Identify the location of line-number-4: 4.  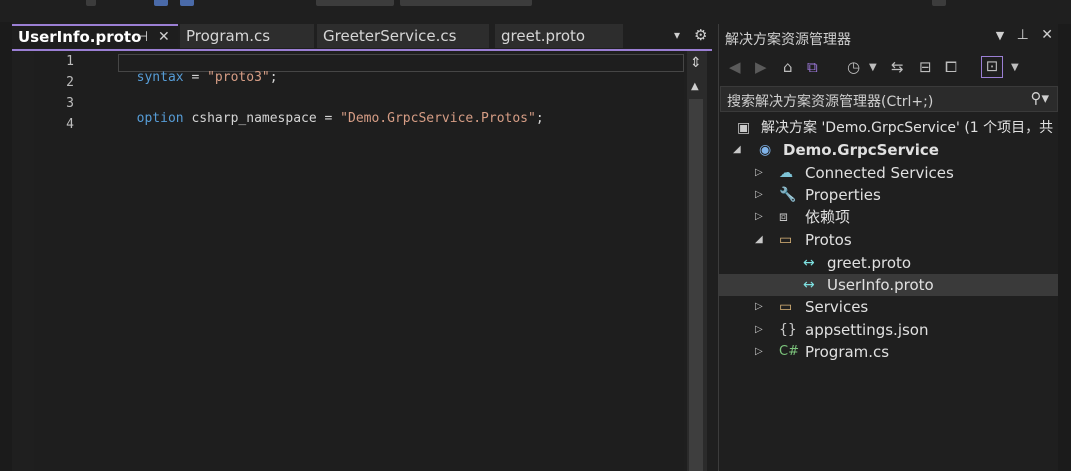
(70, 124).